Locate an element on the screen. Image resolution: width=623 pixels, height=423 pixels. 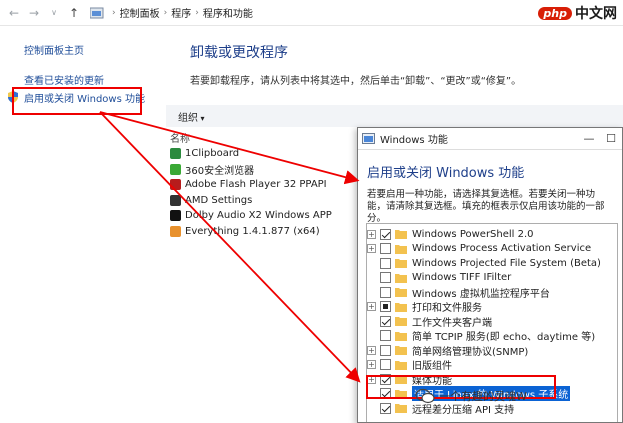
list-item: Everything 1.4.1.877 (x64) is located at coordinates (270, 232).